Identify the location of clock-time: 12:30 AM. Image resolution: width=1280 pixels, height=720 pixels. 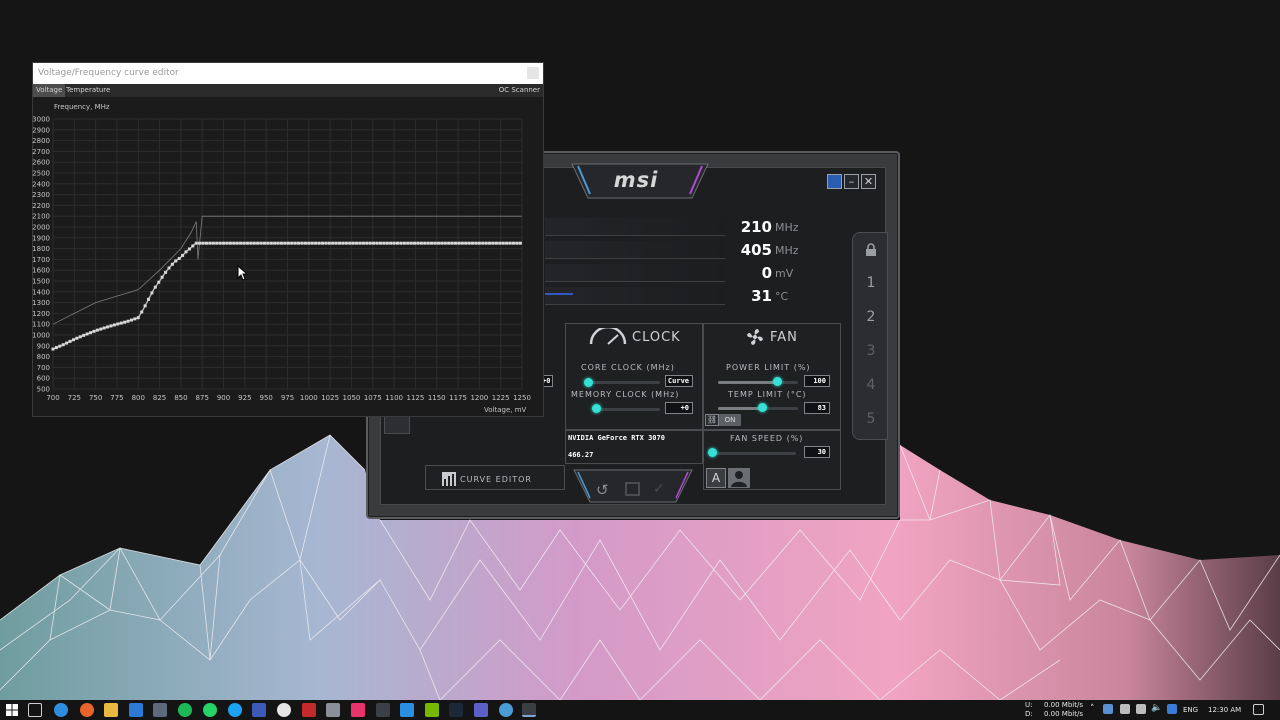
(1224, 710).